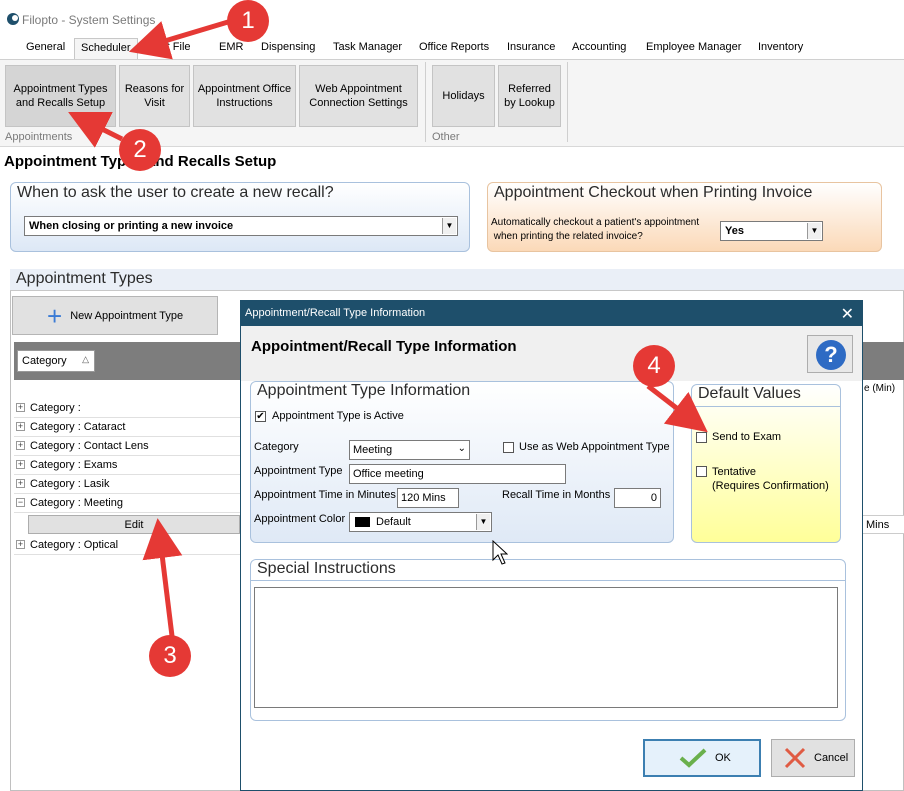 The width and height of the screenshot is (904, 791). I want to click on step-badge-4: 4, so click(654, 366).